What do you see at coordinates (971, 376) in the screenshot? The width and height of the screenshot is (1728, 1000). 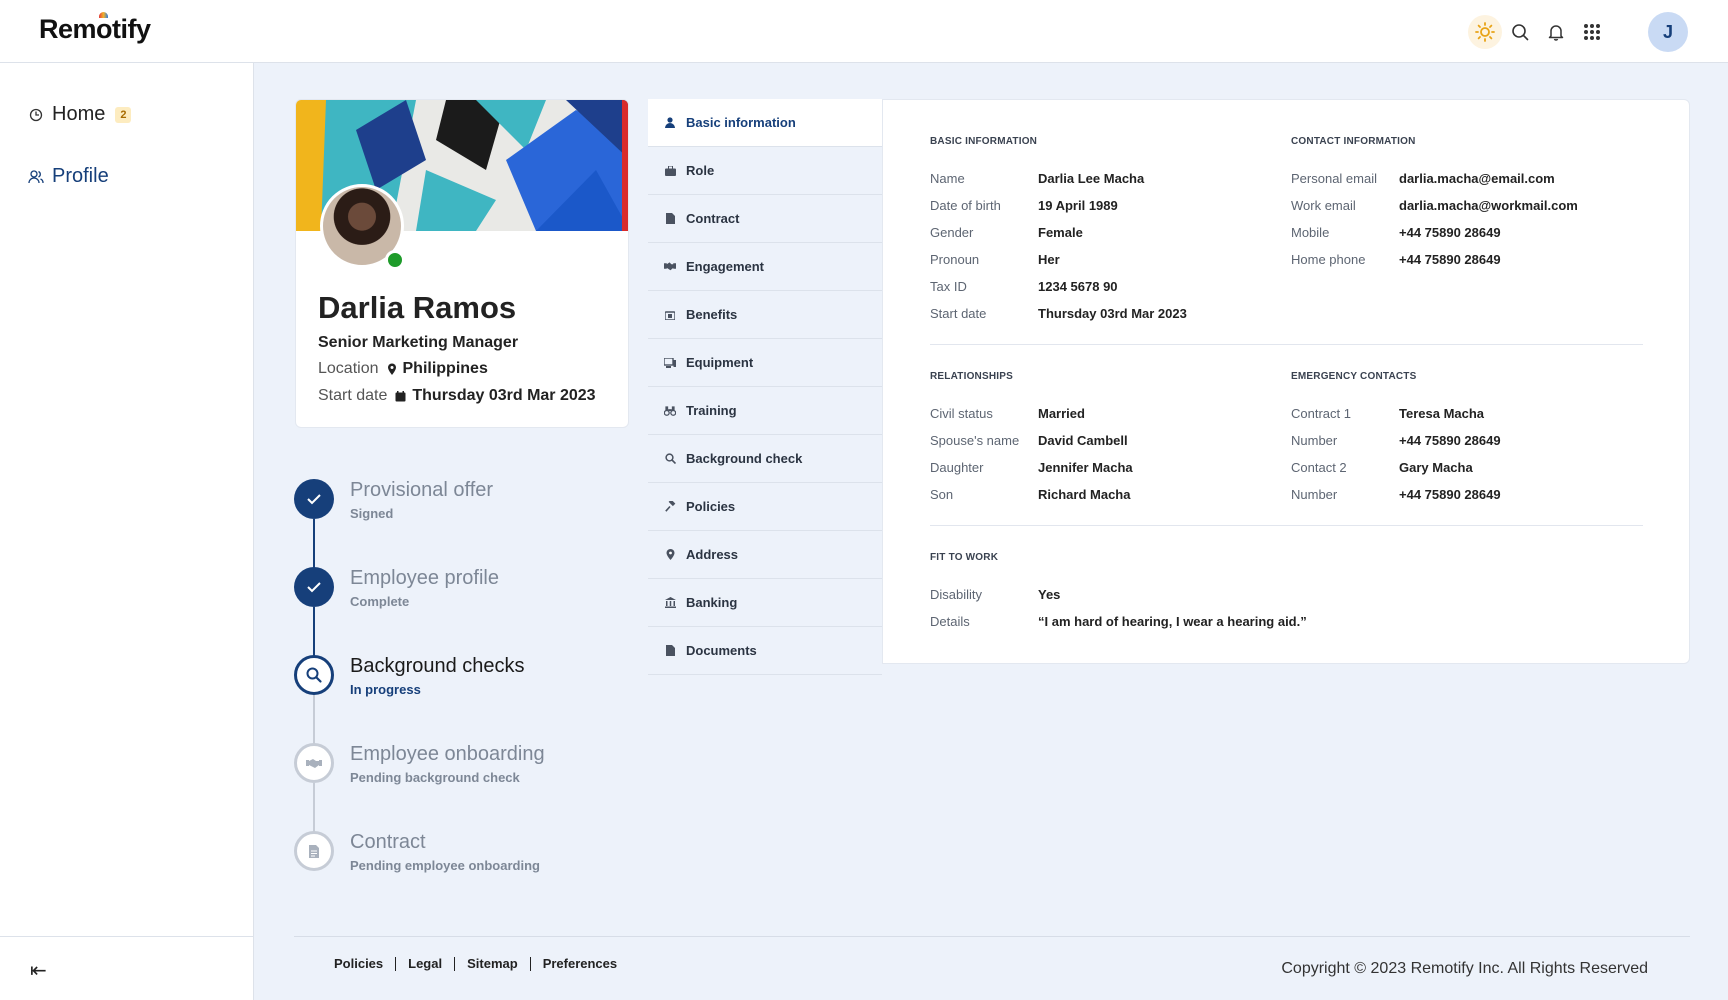 I see `relationships-heading: RELATIONSHIPS` at bounding box center [971, 376].